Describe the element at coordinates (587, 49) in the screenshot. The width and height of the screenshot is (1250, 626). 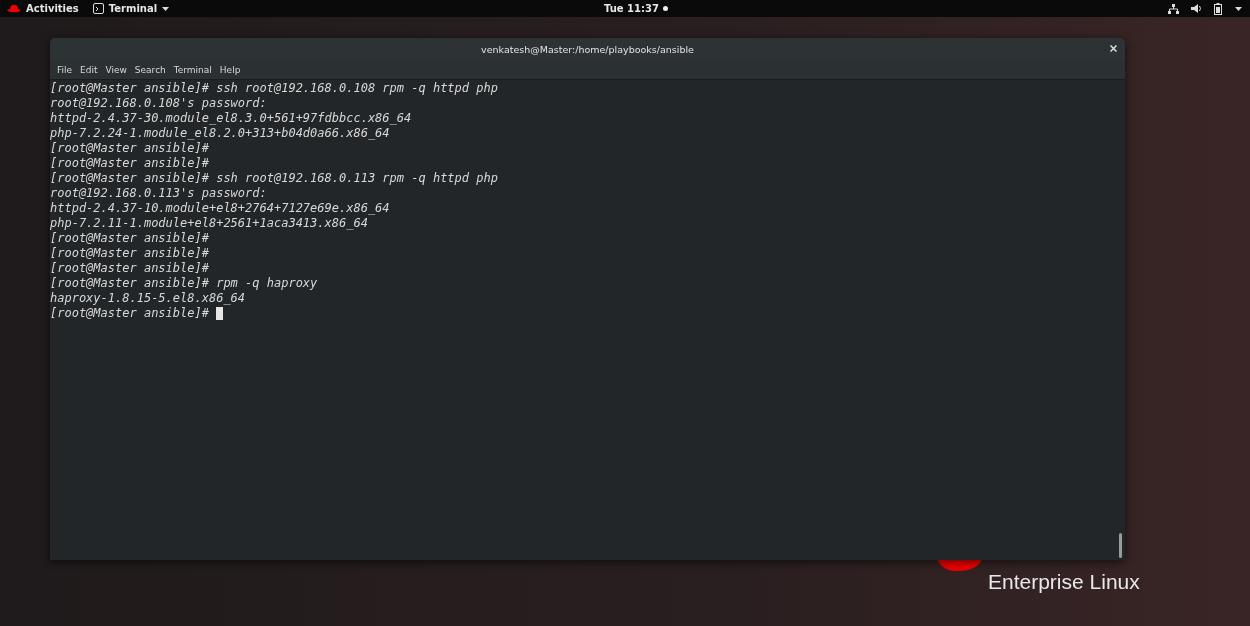
I see `window-title: venkatesh@Master:/home/playbooks/ansible` at that location.